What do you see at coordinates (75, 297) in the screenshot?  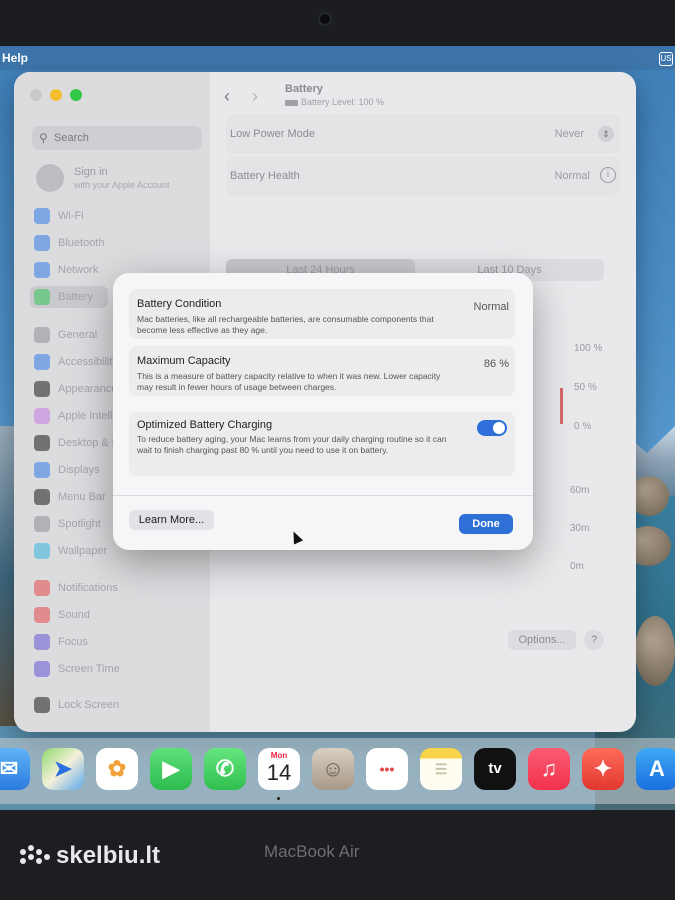 I see `sidebar-item-label: Battery` at bounding box center [75, 297].